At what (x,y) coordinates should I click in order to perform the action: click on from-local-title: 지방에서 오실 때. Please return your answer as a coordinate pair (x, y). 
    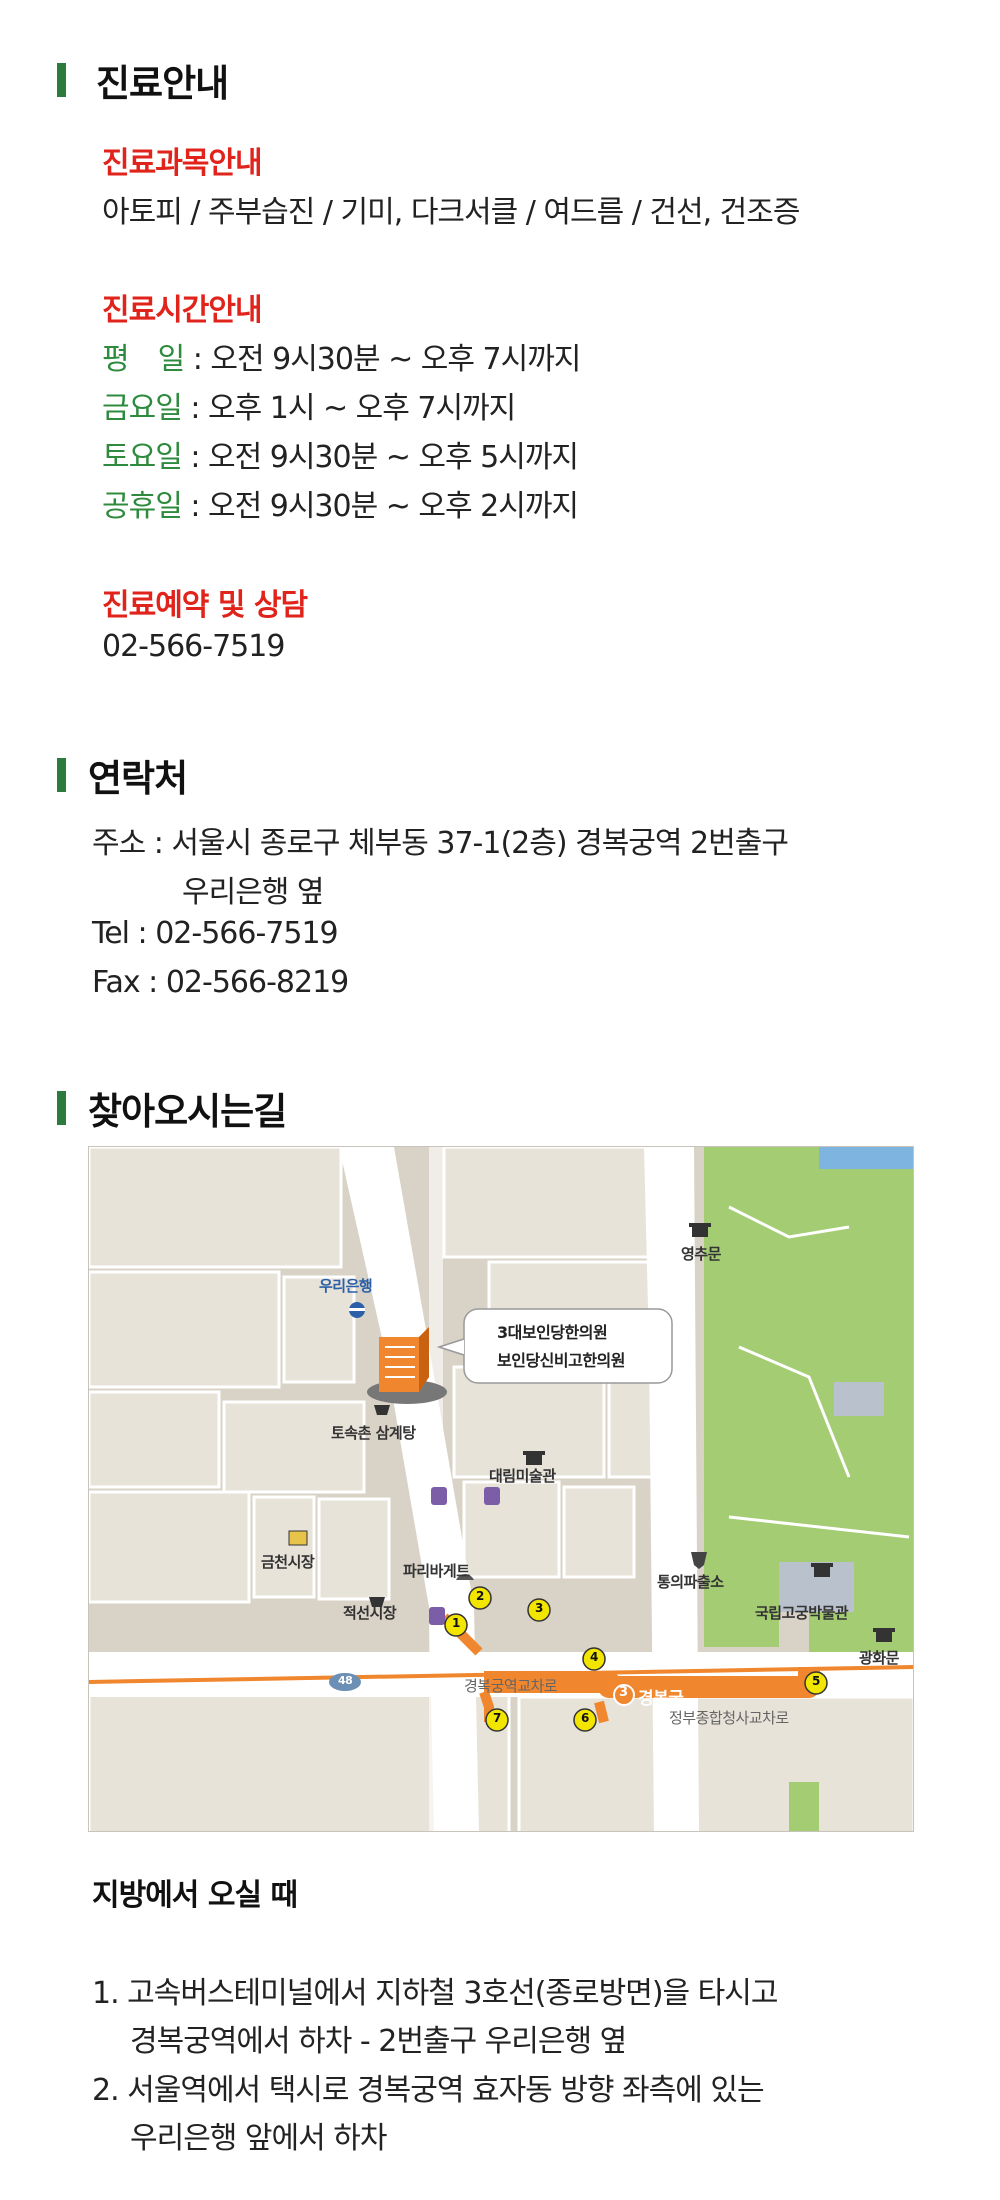
    Looking at the image, I should click on (195, 1895).